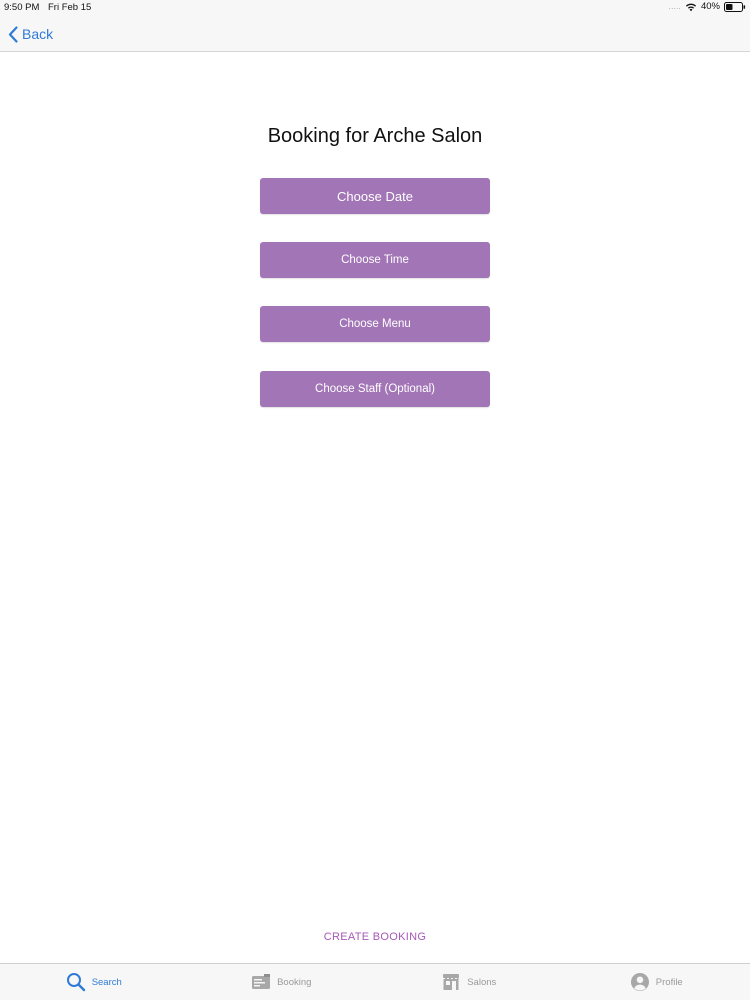  I want to click on page-title: Booking for Arche Salon, so click(375, 136).